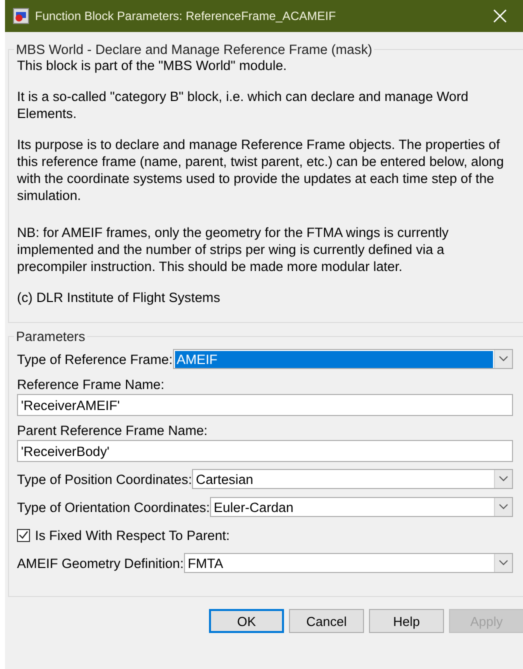 The height and width of the screenshot is (669, 523). I want to click on dialog-button: OK, so click(246, 621).